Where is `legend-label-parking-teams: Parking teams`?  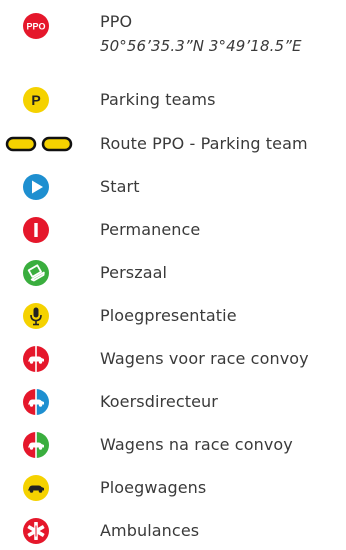 legend-label-parking-teams: Parking teams is located at coordinates (158, 99).